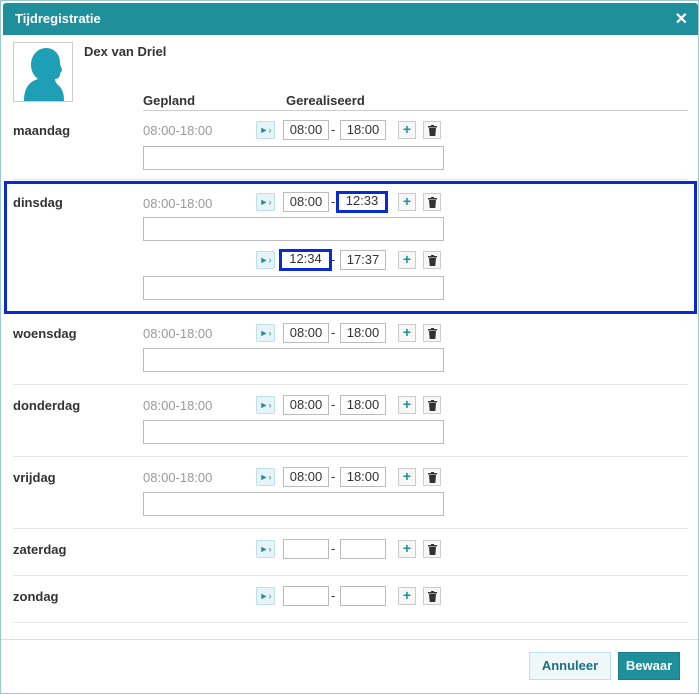 The image size is (699, 694). Describe the element at coordinates (325, 100) in the screenshot. I see `column-header-realized: Gerealiseerd` at that location.